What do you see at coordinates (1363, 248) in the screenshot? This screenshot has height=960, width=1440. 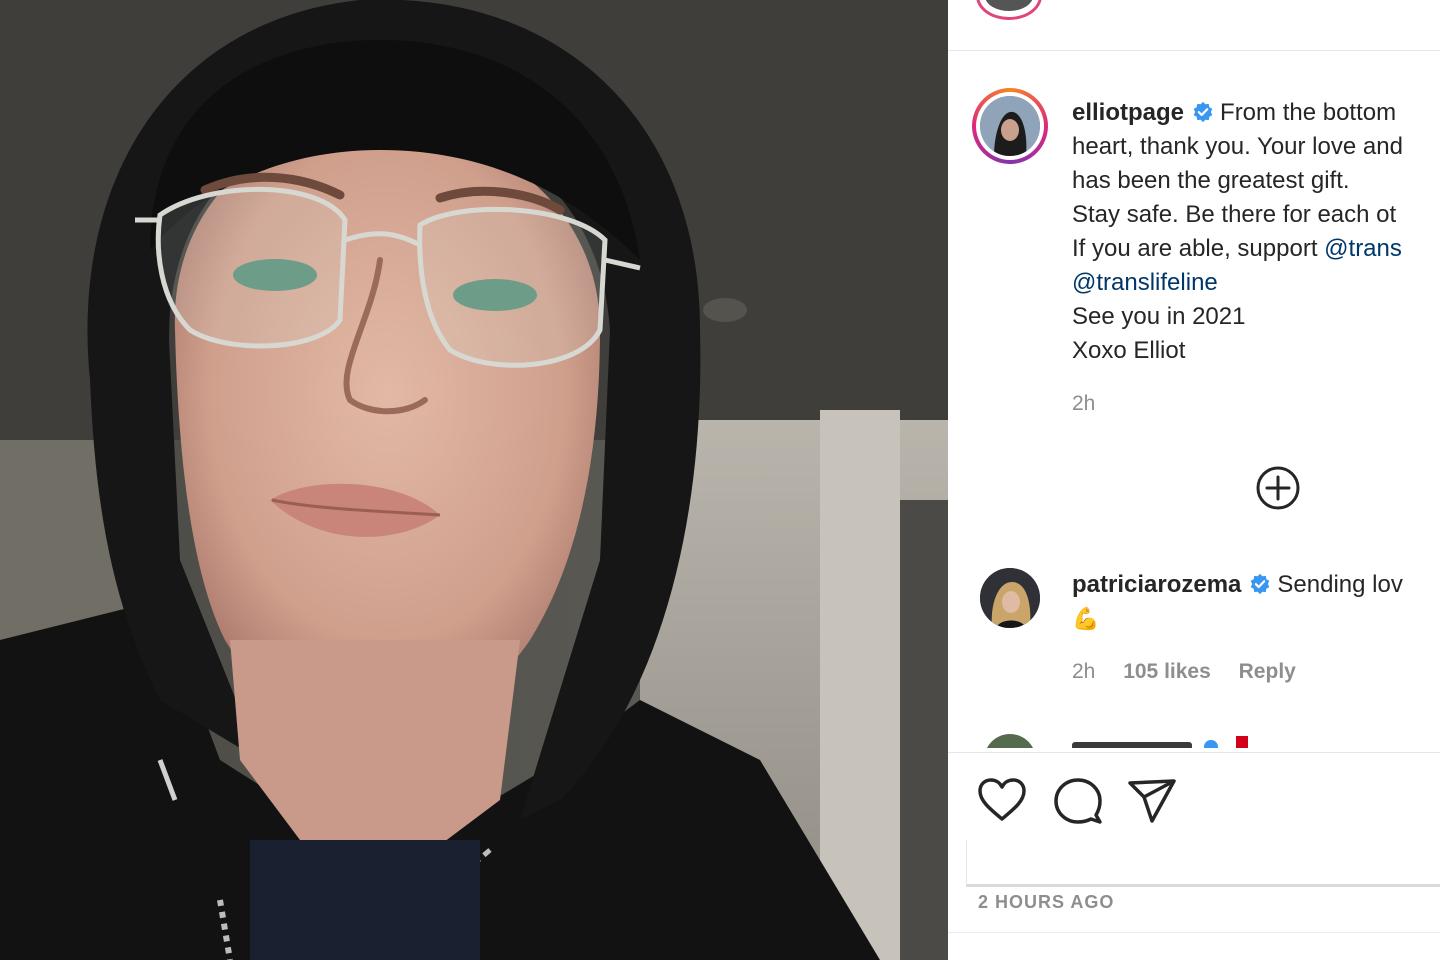 I see `support-mention-link: @trans` at bounding box center [1363, 248].